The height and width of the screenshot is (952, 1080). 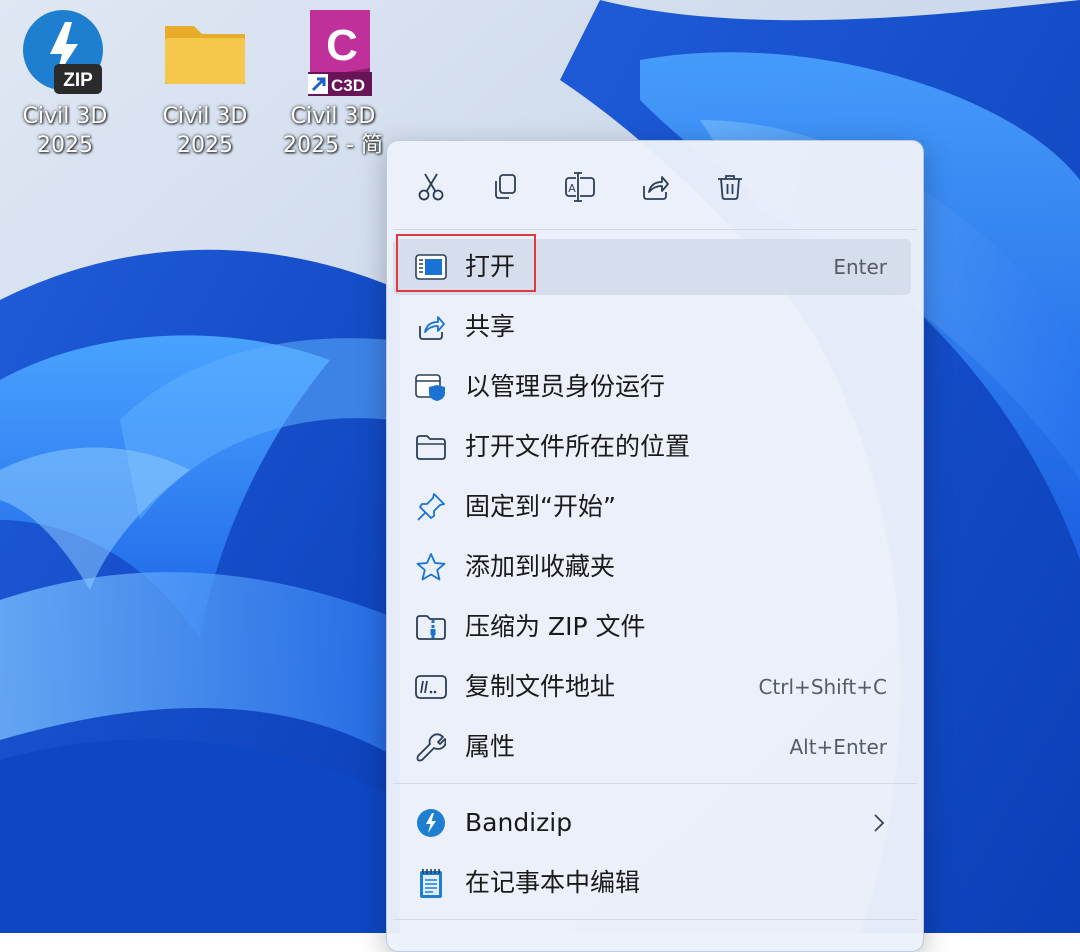 I want to click on zip-folder-icon, so click(x=431, y=627).